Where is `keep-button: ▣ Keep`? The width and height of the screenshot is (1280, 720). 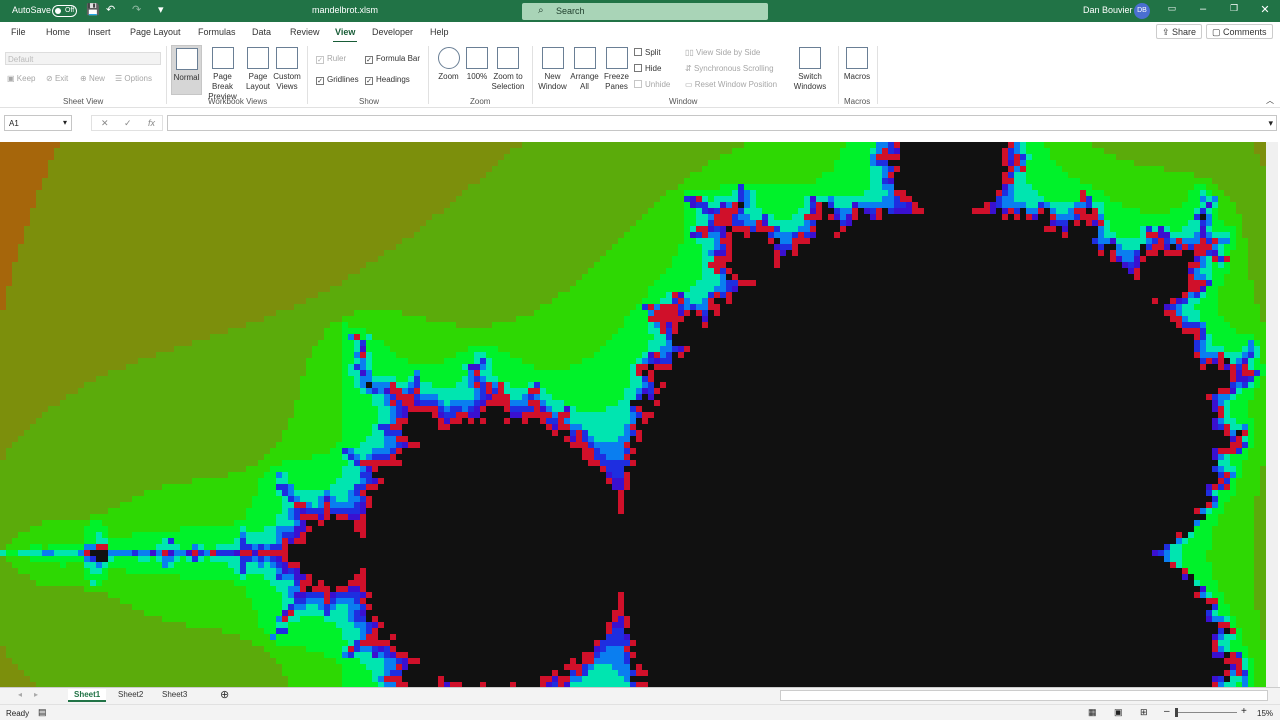 keep-button: ▣ Keep is located at coordinates (21, 79).